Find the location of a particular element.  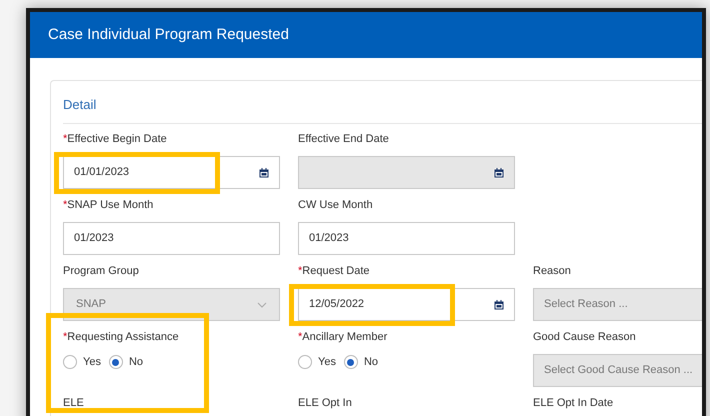

field-label: ELE is located at coordinates (73, 403).